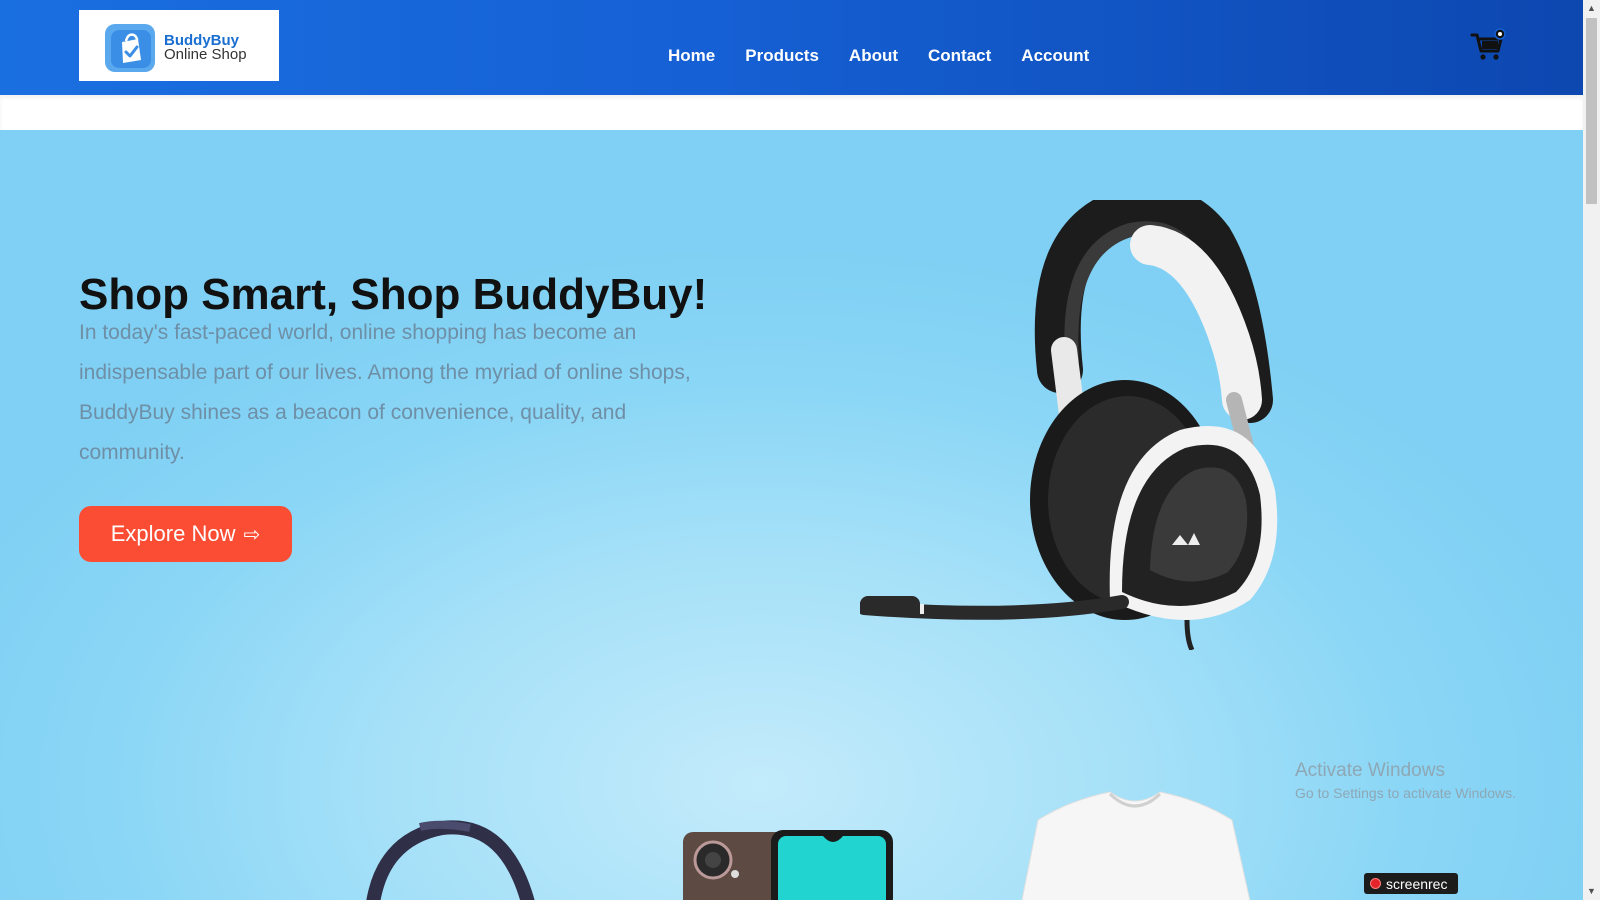 This screenshot has width=1600, height=900. What do you see at coordinates (1591, 111) in the screenshot?
I see `scrollbar-thumb` at bounding box center [1591, 111].